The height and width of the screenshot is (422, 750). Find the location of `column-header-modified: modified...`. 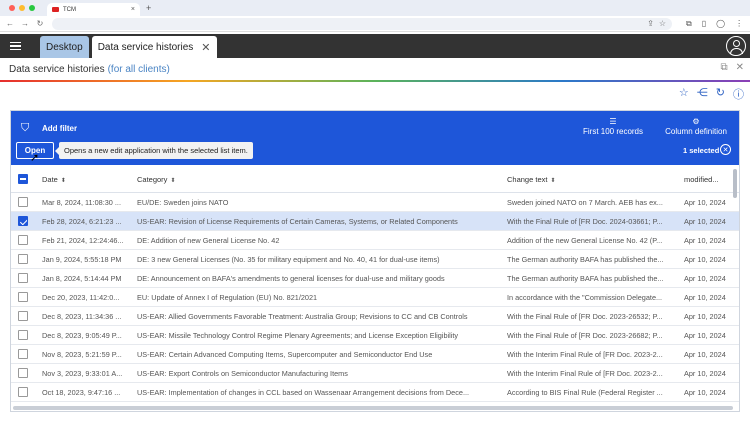

column-header-modified: modified... is located at coordinates (701, 179).